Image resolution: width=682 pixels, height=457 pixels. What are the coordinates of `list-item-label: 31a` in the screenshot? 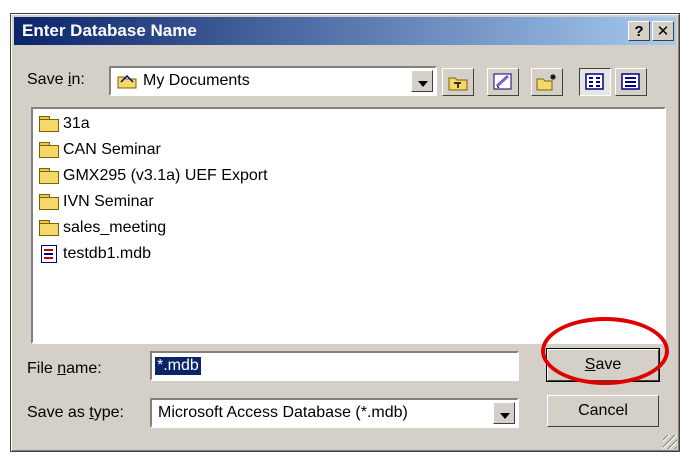 It's located at (76, 123).